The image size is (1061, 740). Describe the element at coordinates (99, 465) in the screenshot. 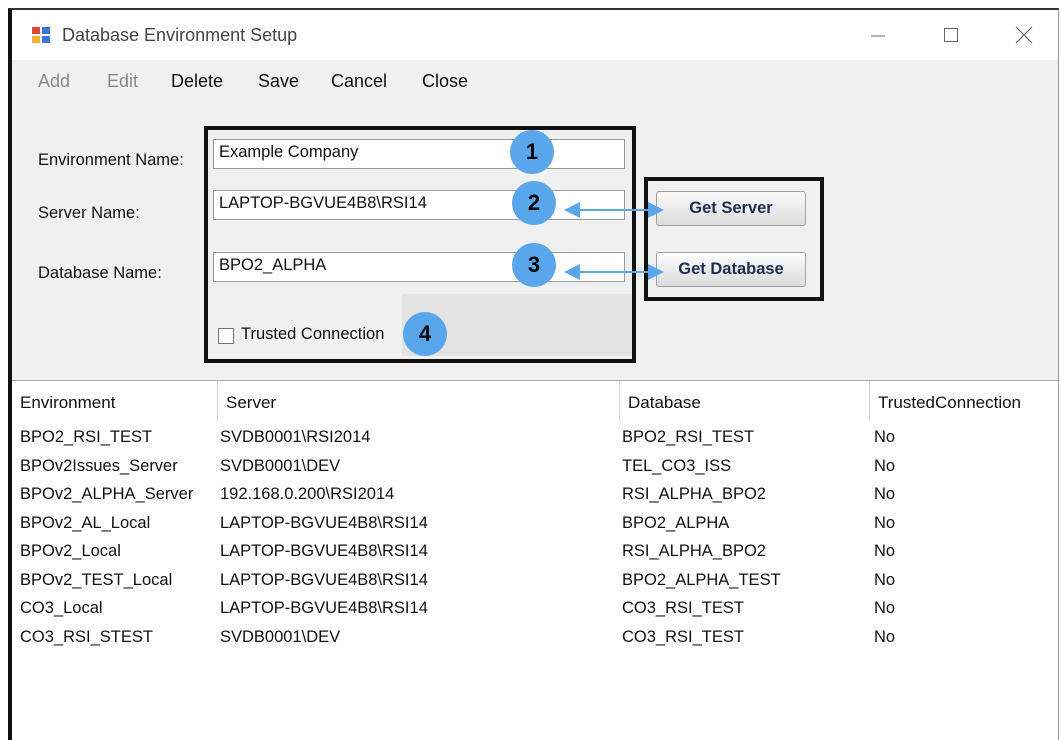

I see `table-cell-environment: BPOv2Issues_Server` at that location.